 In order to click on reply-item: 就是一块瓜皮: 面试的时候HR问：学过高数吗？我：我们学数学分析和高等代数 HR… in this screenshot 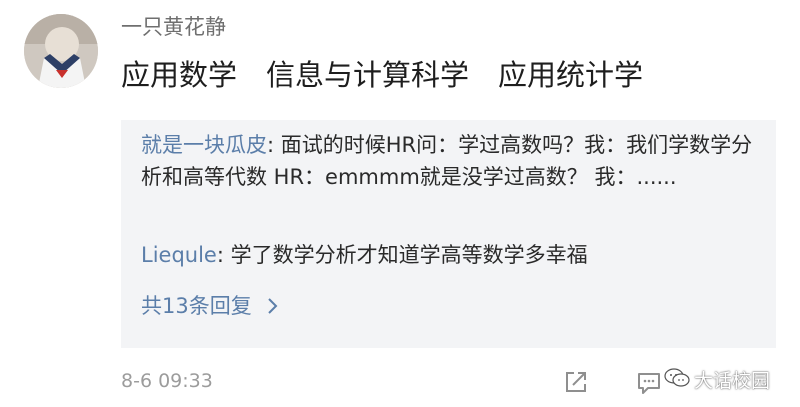, I will do `click(451, 161)`.